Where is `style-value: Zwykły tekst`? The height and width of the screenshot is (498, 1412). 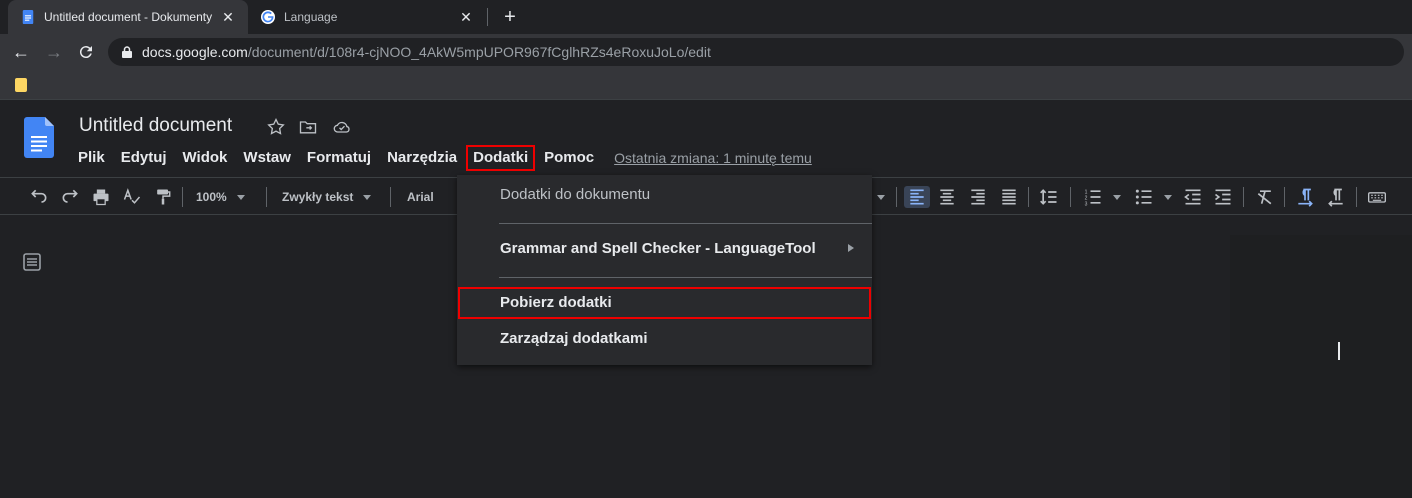 style-value: Zwykły tekst is located at coordinates (318, 197).